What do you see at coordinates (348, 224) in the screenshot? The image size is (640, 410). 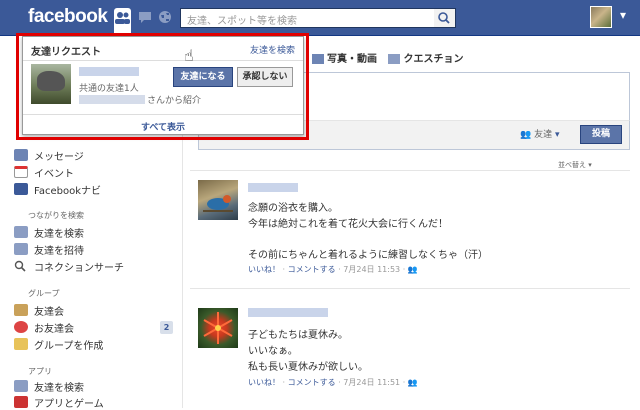 I see `story-text-line: 今年は絶対これを着て花火大会に行くんだ！` at bounding box center [348, 224].